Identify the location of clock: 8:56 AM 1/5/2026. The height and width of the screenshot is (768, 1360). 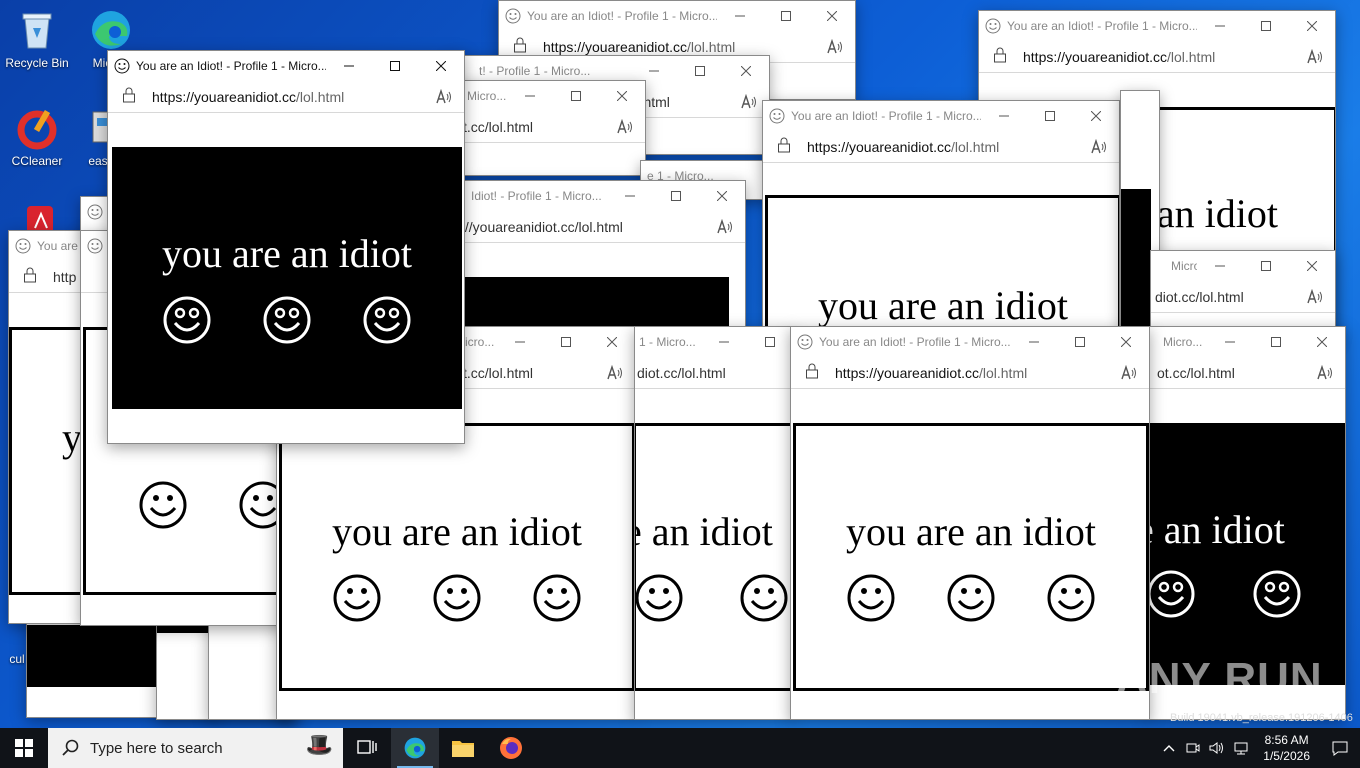
(1286, 748).